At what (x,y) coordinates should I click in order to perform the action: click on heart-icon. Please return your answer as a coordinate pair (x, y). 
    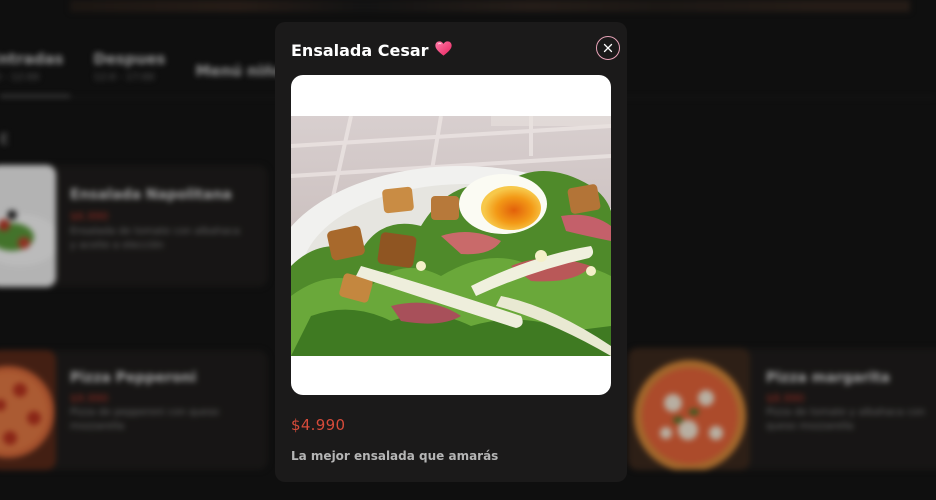
    Looking at the image, I should click on (443, 50).